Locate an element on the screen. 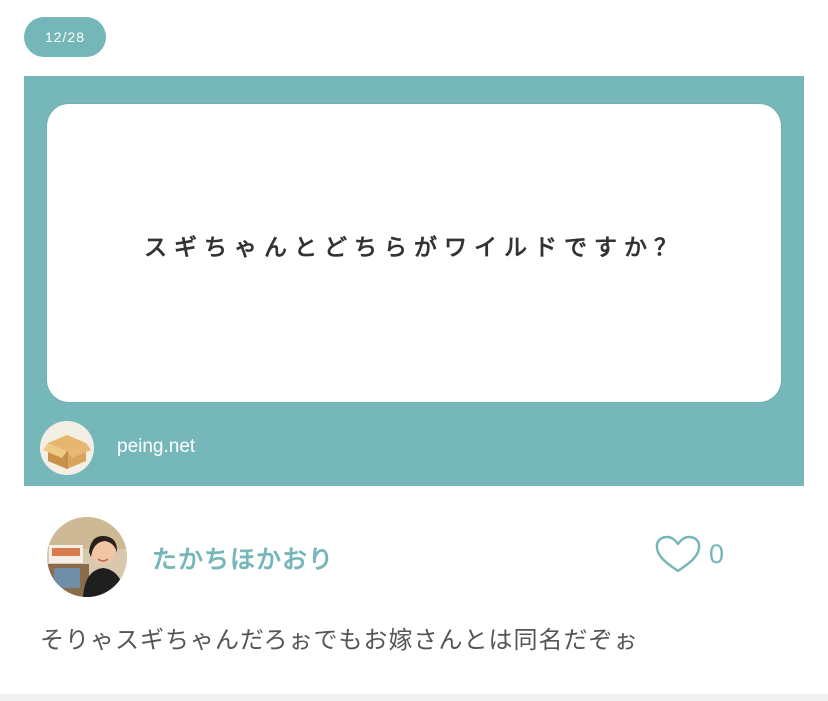  page-counter-badge: 12/28 is located at coordinates (65, 37).